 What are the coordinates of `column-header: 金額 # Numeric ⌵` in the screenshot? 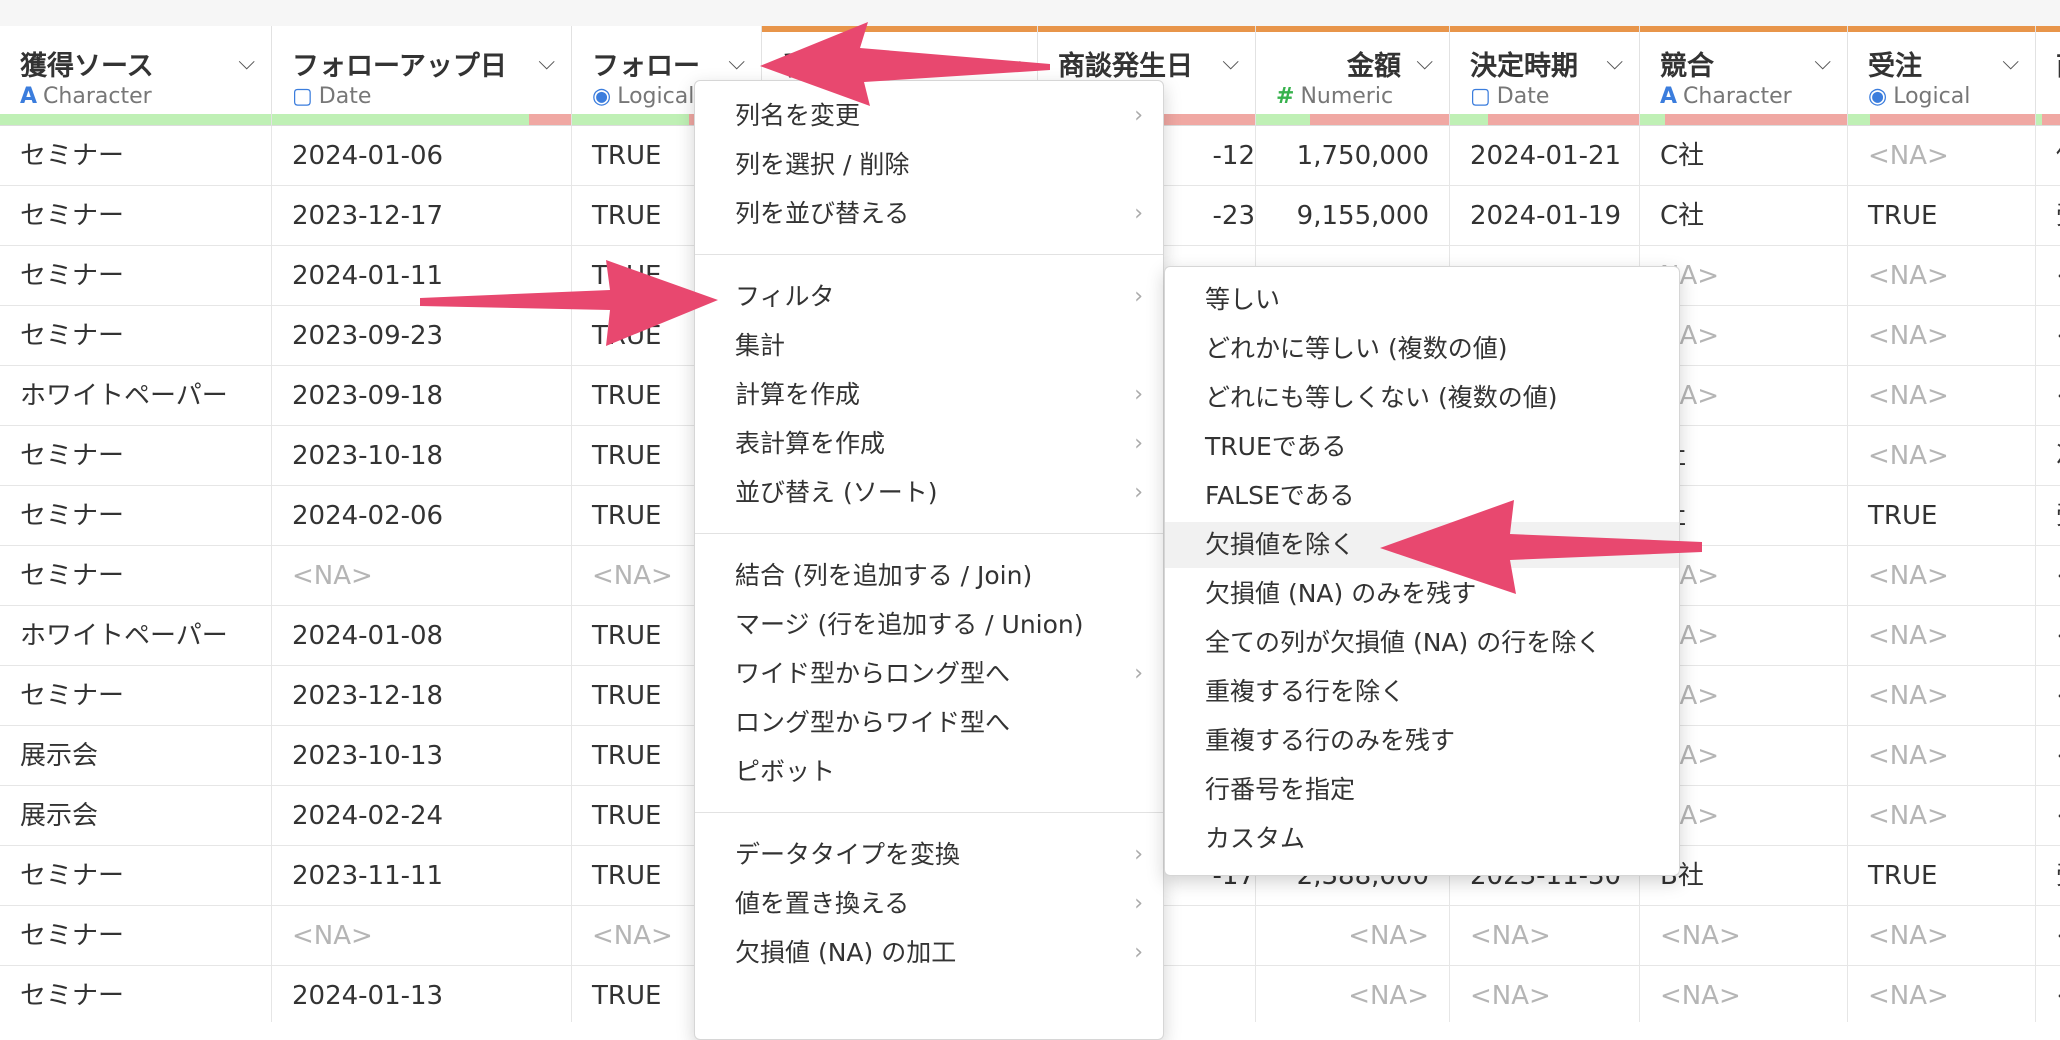 It's located at (1353, 76).